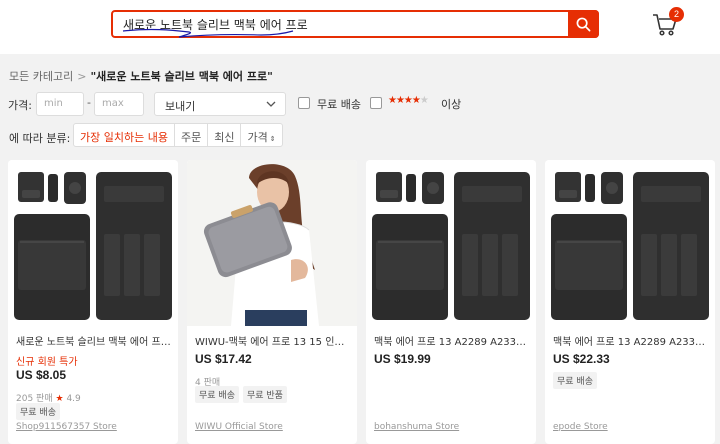 The image size is (720, 444). What do you see at coordinates (408, 100) in the screenshot?
I see `rating-stars-icon: ★★★★★` at bounding box center [408, 100].